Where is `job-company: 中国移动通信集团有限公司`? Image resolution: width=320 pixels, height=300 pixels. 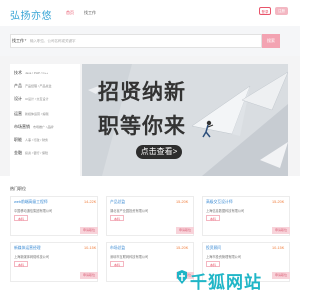
job-company: 中国移动通信集团有限公司 is located at coordinates (33, 211).